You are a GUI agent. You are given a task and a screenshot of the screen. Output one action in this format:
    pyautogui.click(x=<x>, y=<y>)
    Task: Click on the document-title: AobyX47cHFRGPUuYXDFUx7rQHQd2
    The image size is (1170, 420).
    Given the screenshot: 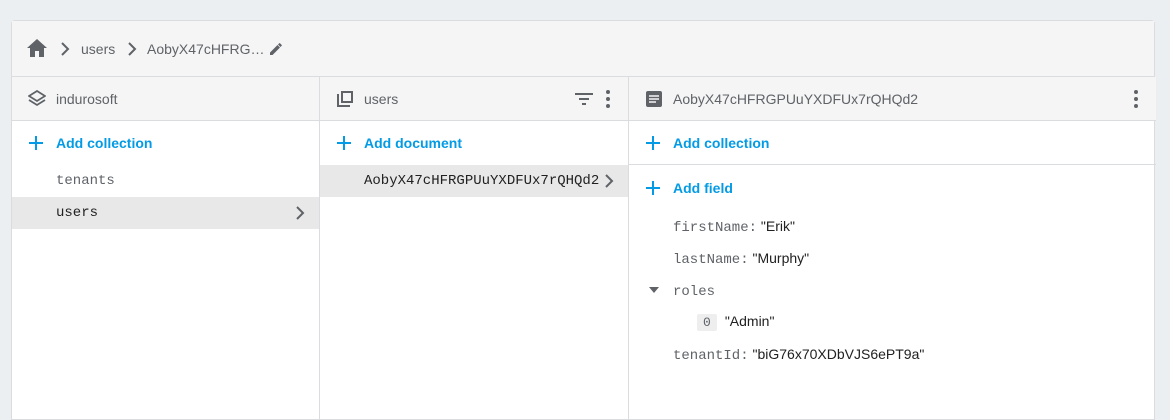 What is the action you would take?
    pyautogui.click(x=796, y=99)
    